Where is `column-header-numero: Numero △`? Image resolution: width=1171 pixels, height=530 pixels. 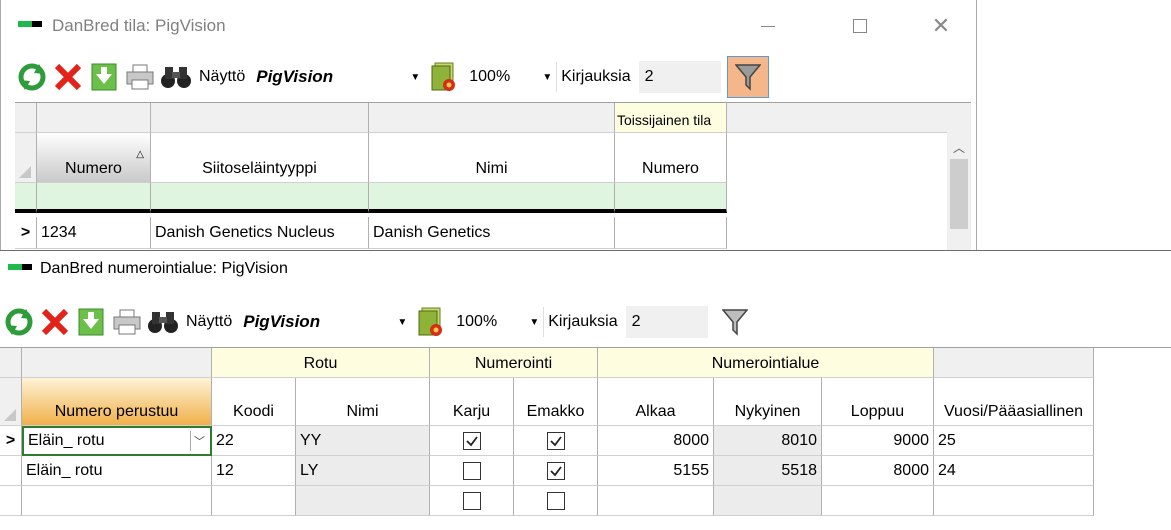
column-header-numero: Numero △ is located at coordinates (94, 158).